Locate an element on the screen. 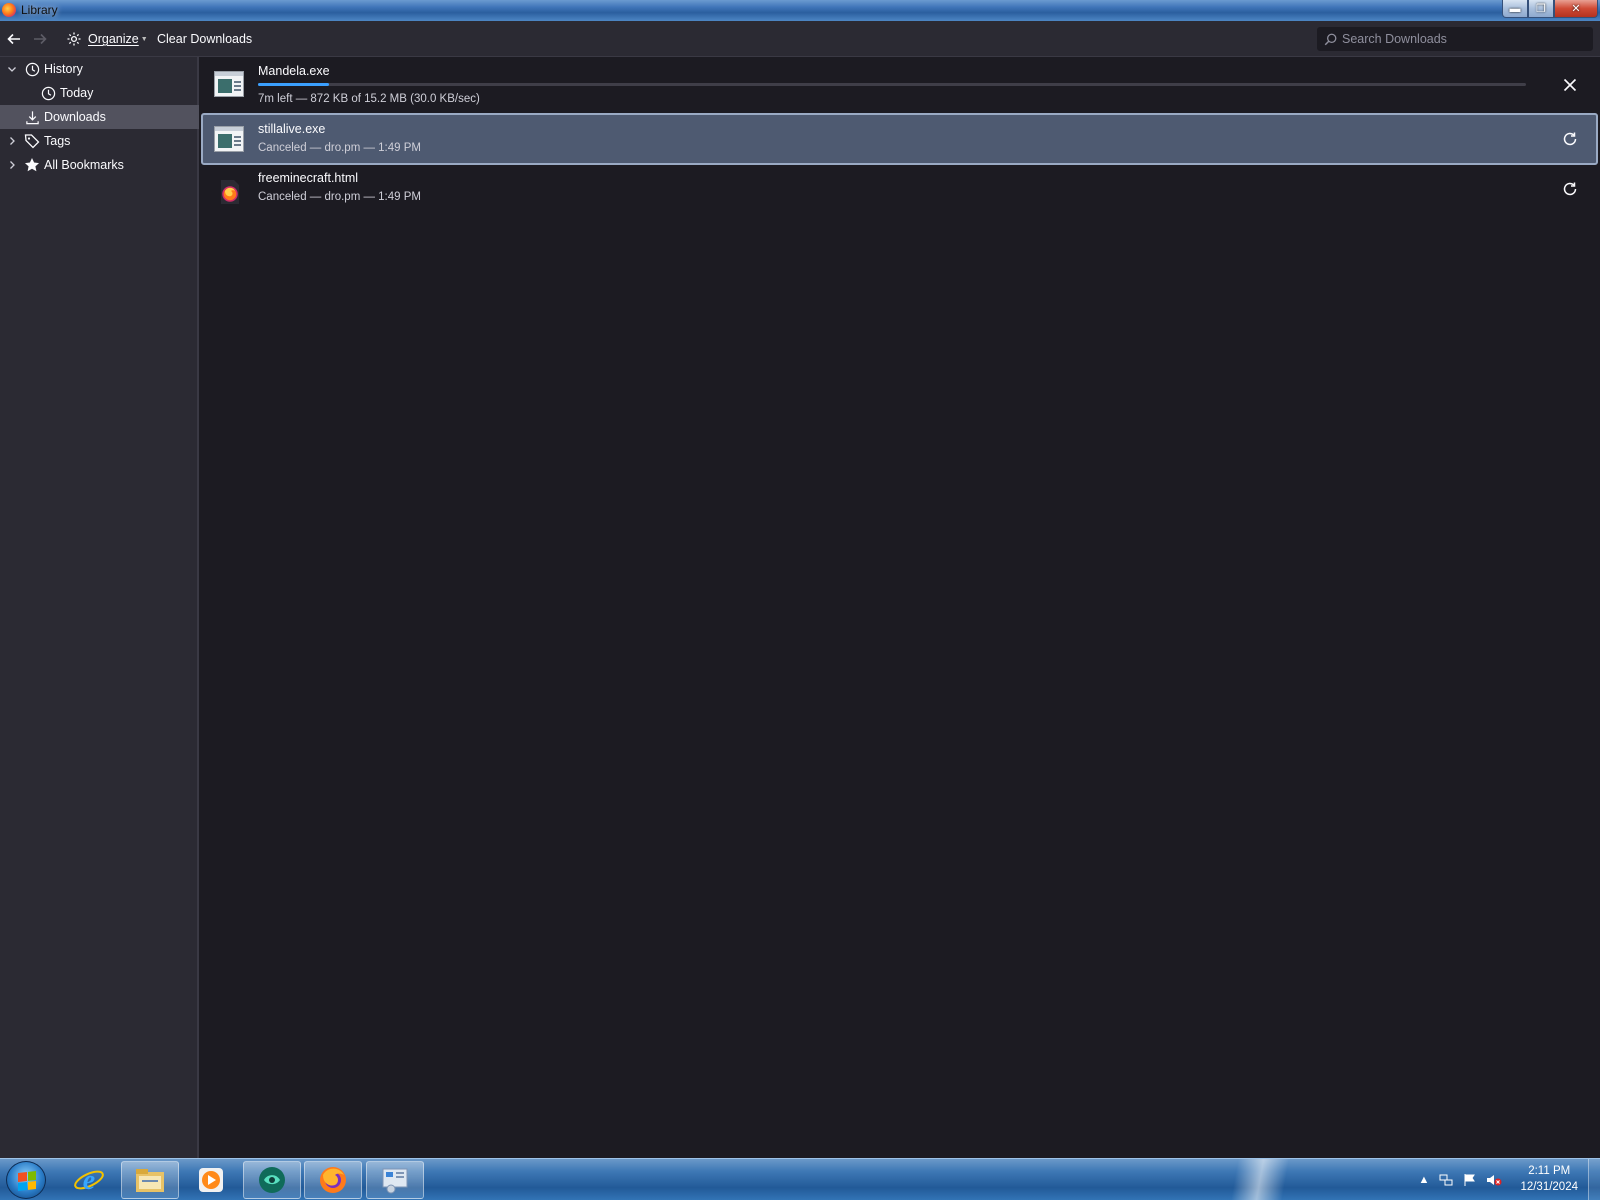 The image size is (1600, 1200). sidebar-item-label: Tags is located at coordinates (57, 141).